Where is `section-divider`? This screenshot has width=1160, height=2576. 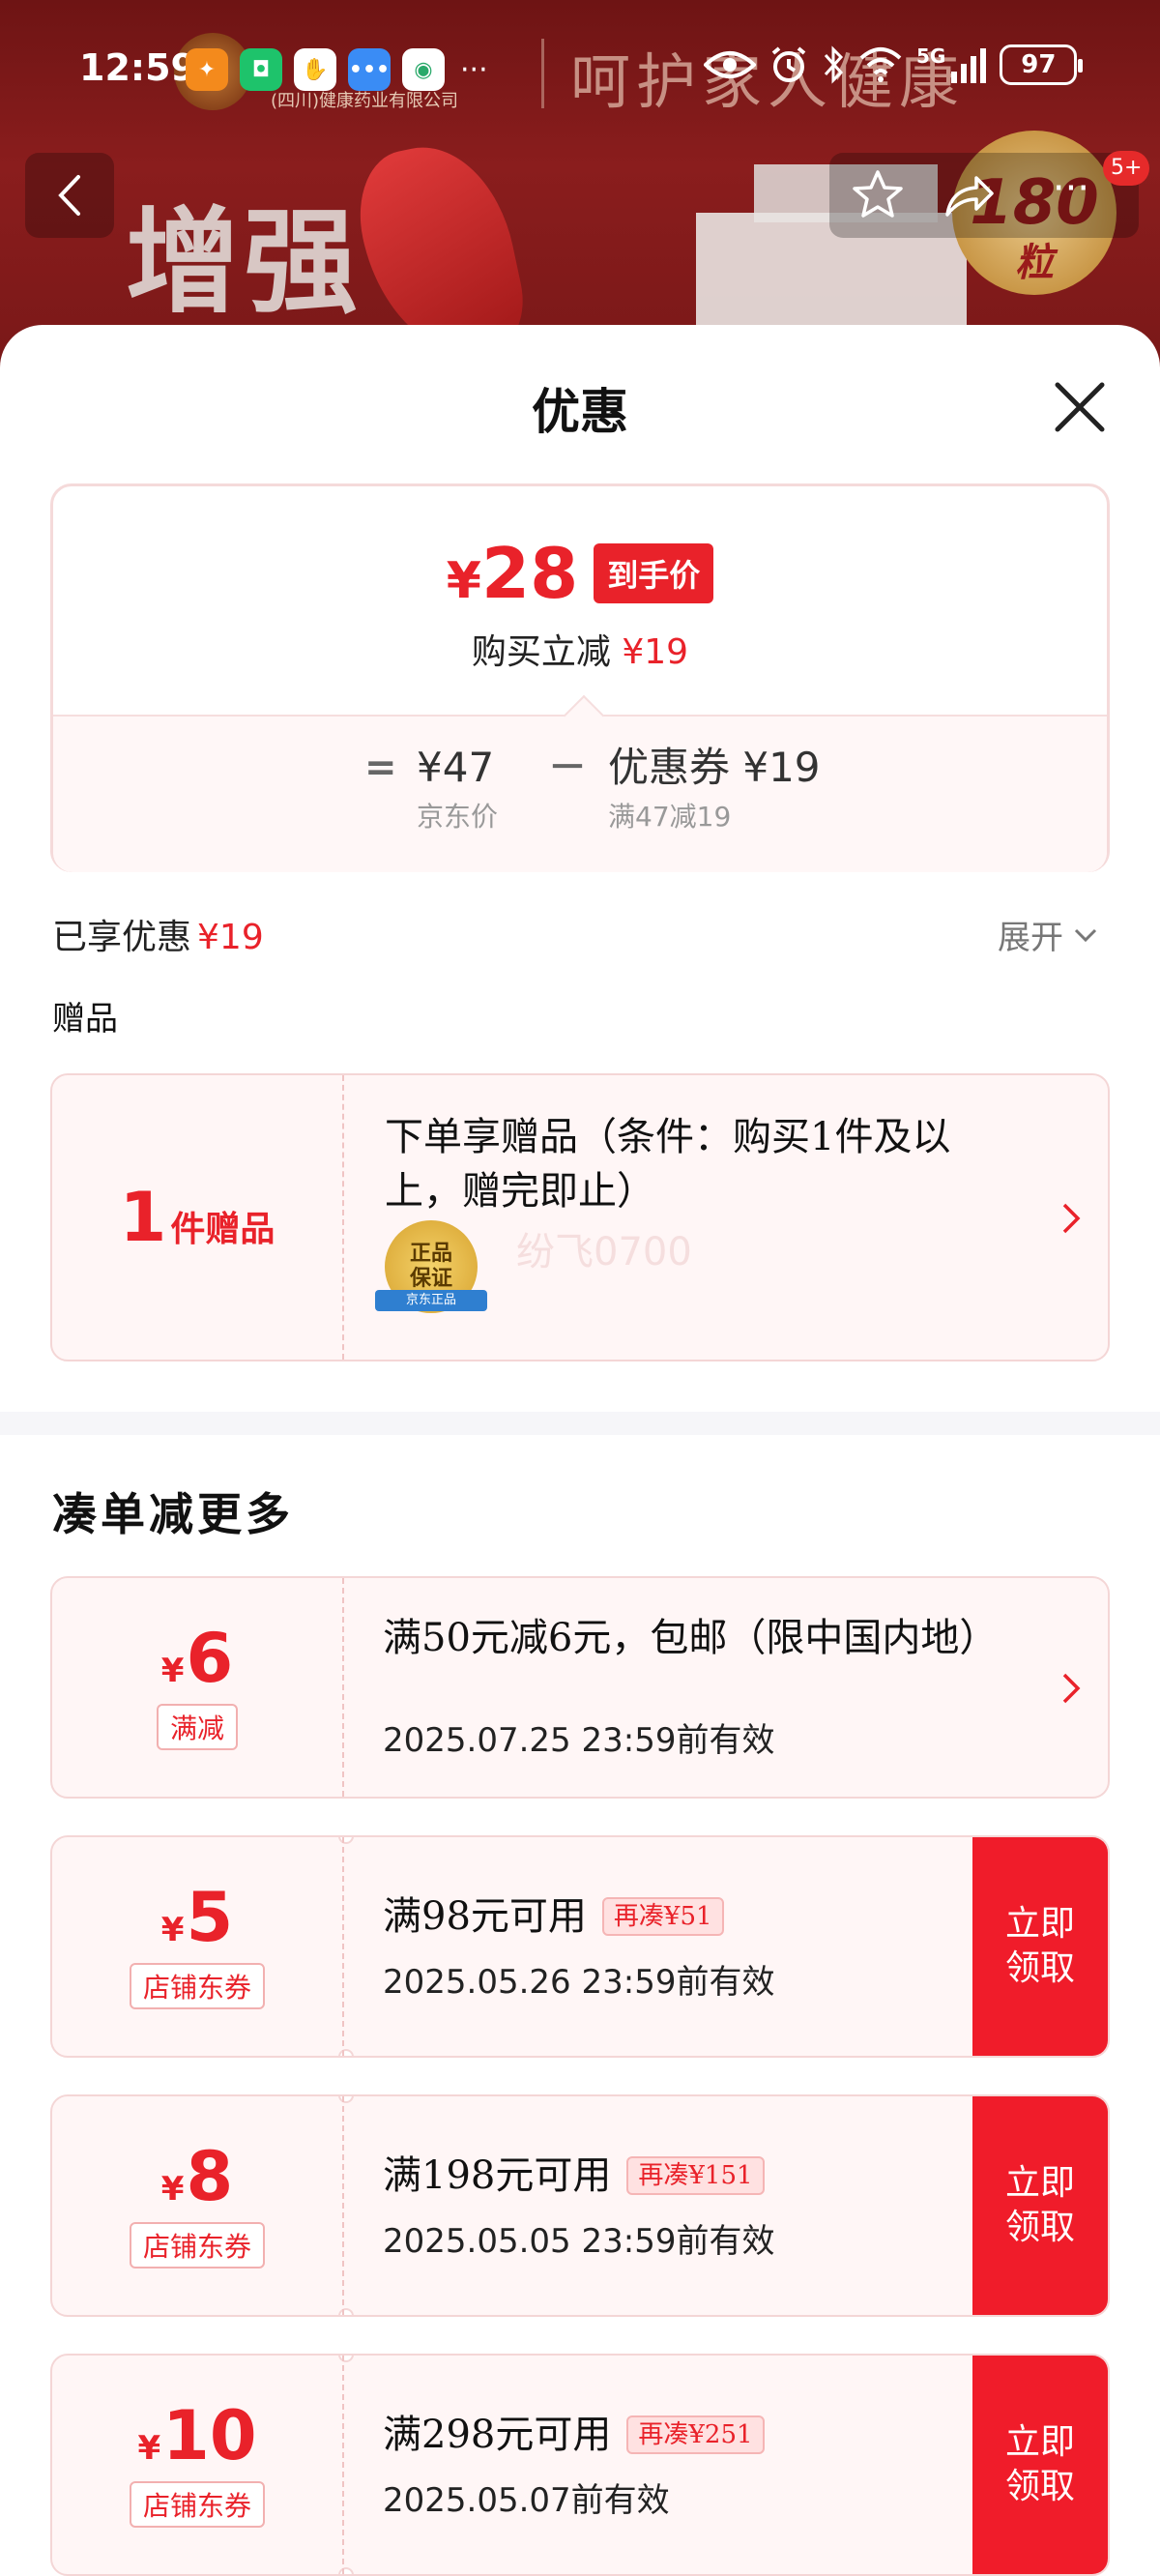 section-divider is located at coordinates (580, 1423).